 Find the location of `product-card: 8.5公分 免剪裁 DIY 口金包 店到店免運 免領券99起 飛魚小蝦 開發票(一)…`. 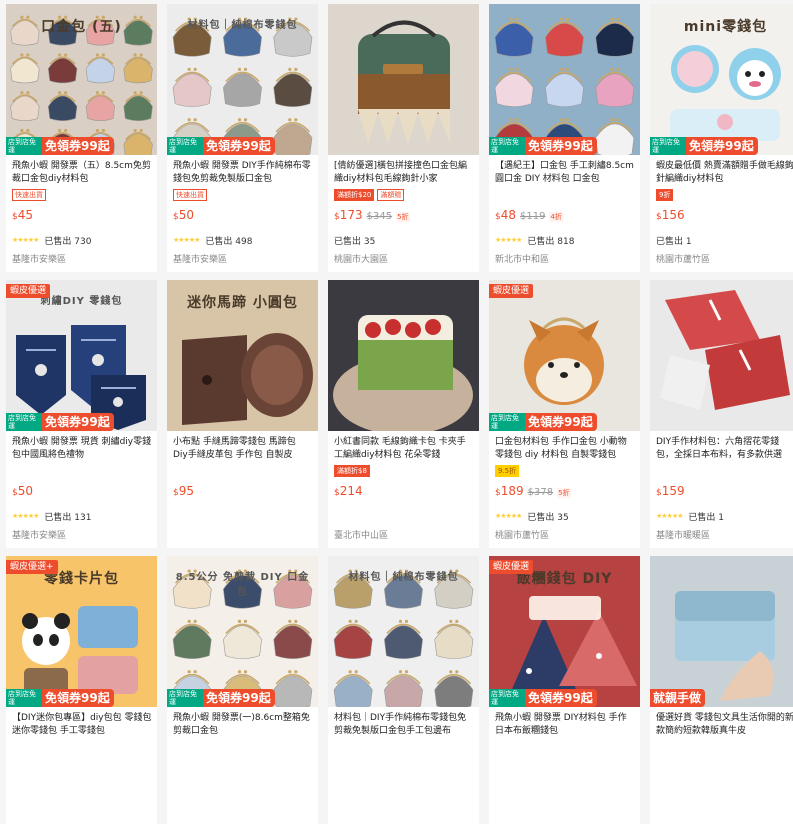

product-card: 8.5公分 免剪裁 DIY 口金包 店到店免運 免領券99起 飛魚小蝦 開發票(一)… is located at coordinates (242, 690).